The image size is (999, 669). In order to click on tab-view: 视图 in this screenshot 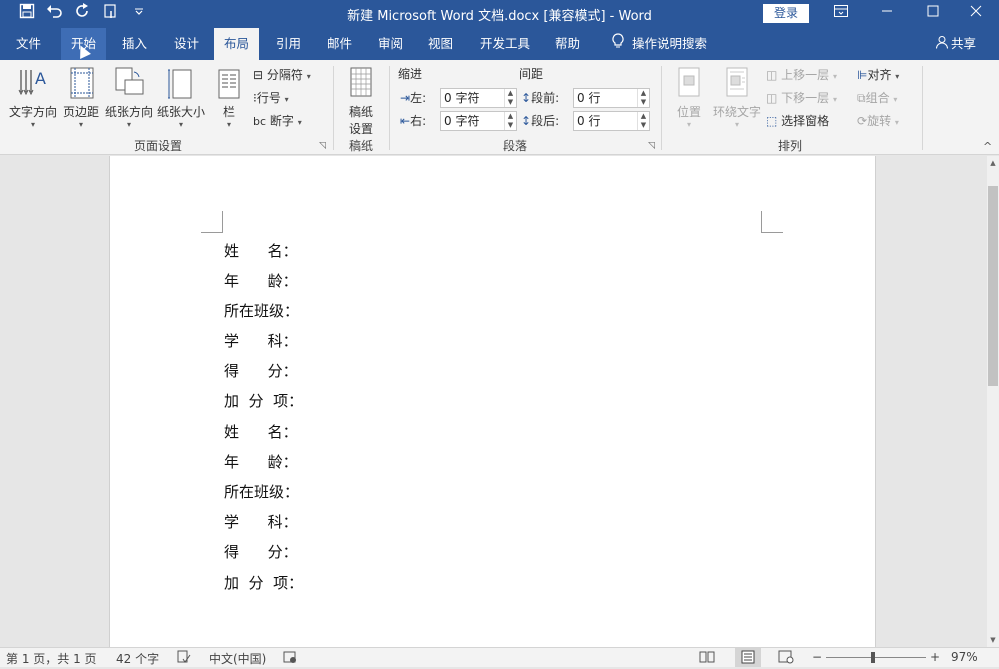, I will do `click(440, 44)`.